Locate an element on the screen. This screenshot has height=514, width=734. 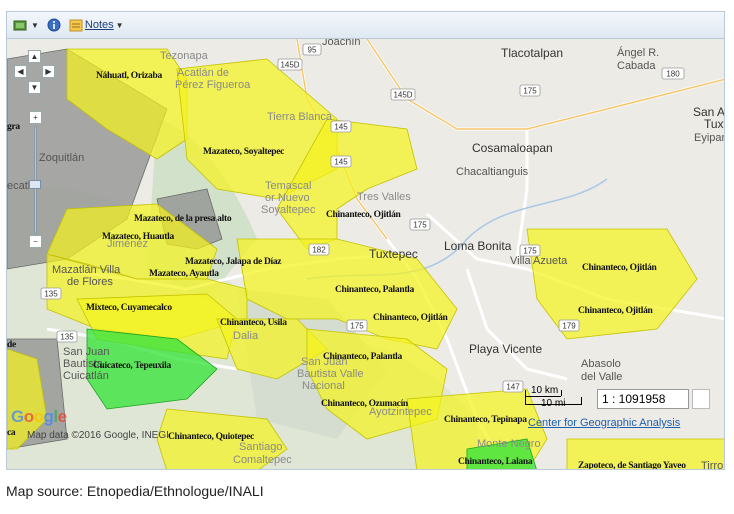
google-logo: Google is located at coordinates (39, 417).